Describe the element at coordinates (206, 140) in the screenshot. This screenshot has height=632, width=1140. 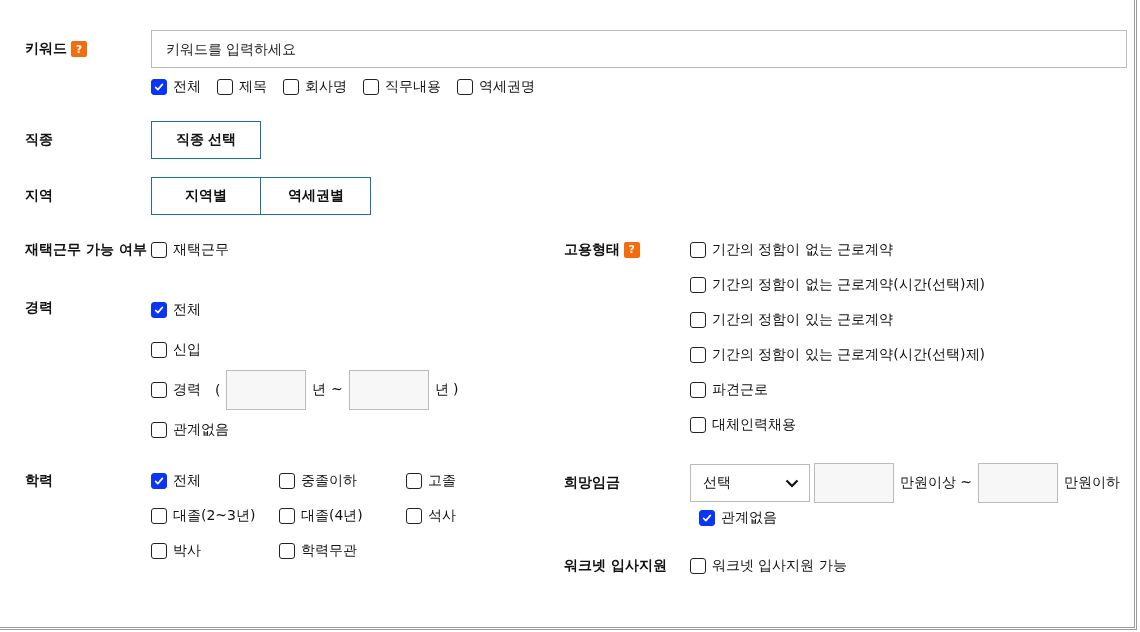
I see `job-select-button: 직종 선택` at that location.